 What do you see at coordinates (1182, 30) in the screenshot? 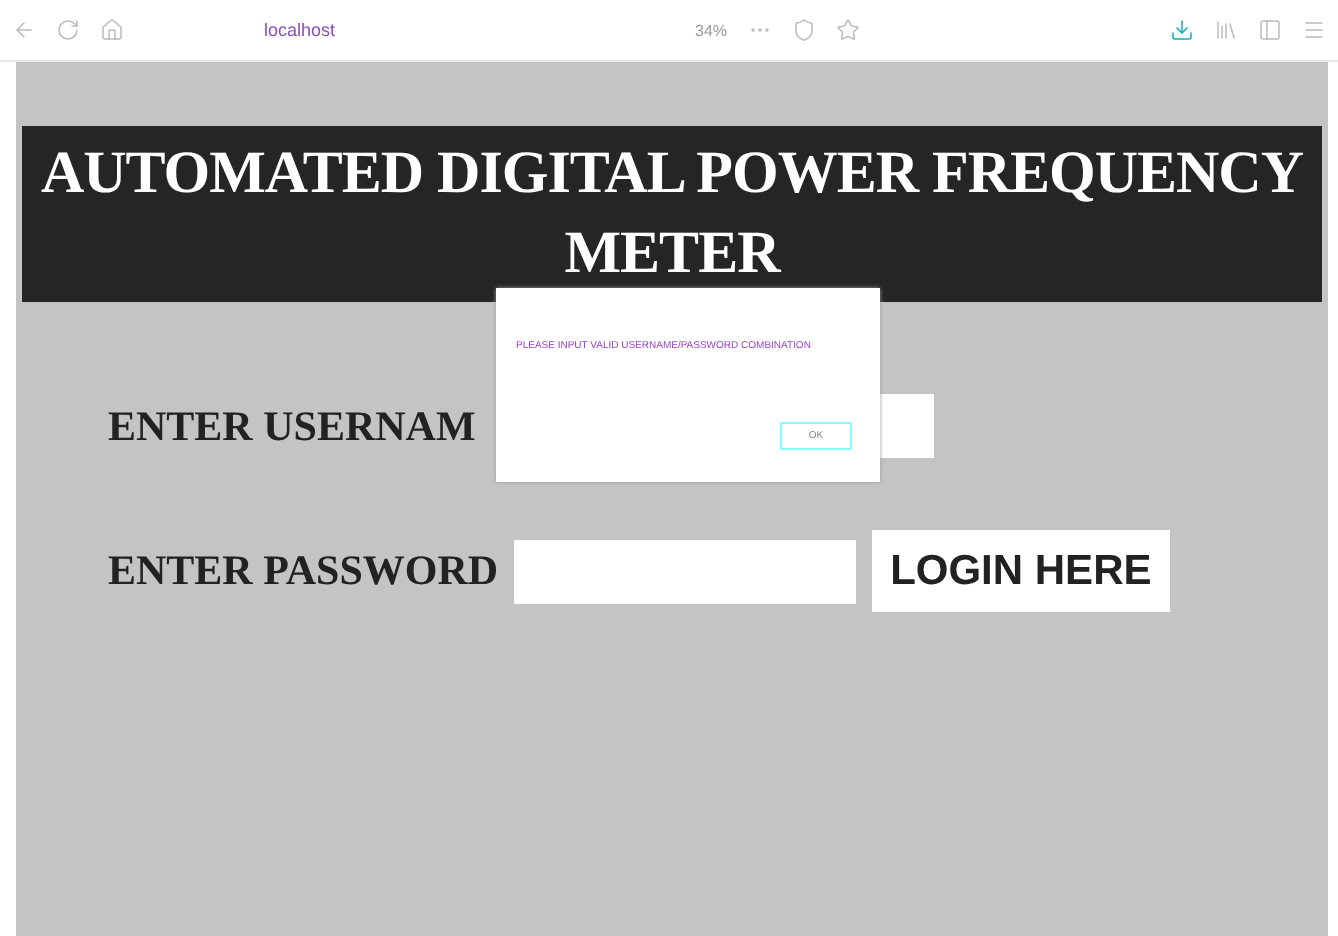
I see `download-icon` at bounding box center [1182, 30].